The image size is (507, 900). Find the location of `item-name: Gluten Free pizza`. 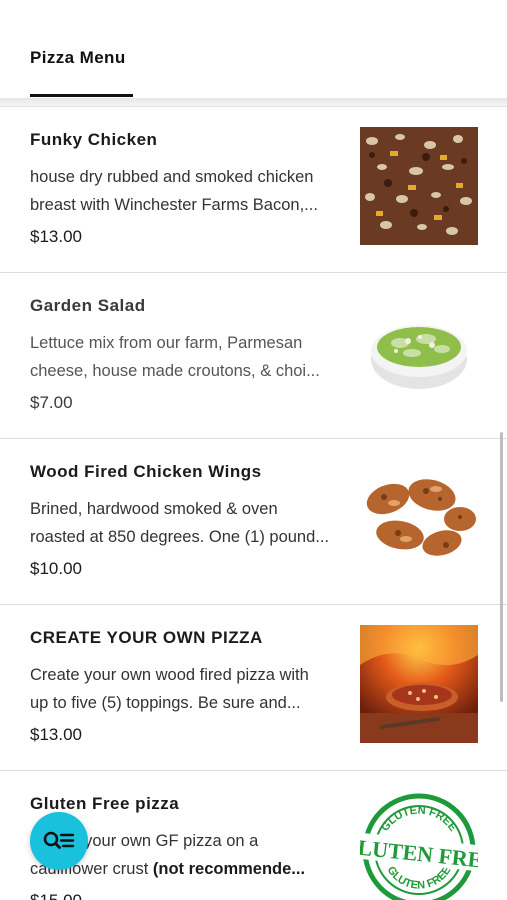

item-name: Gluten Free pizza is located at coordinates (105, 803).